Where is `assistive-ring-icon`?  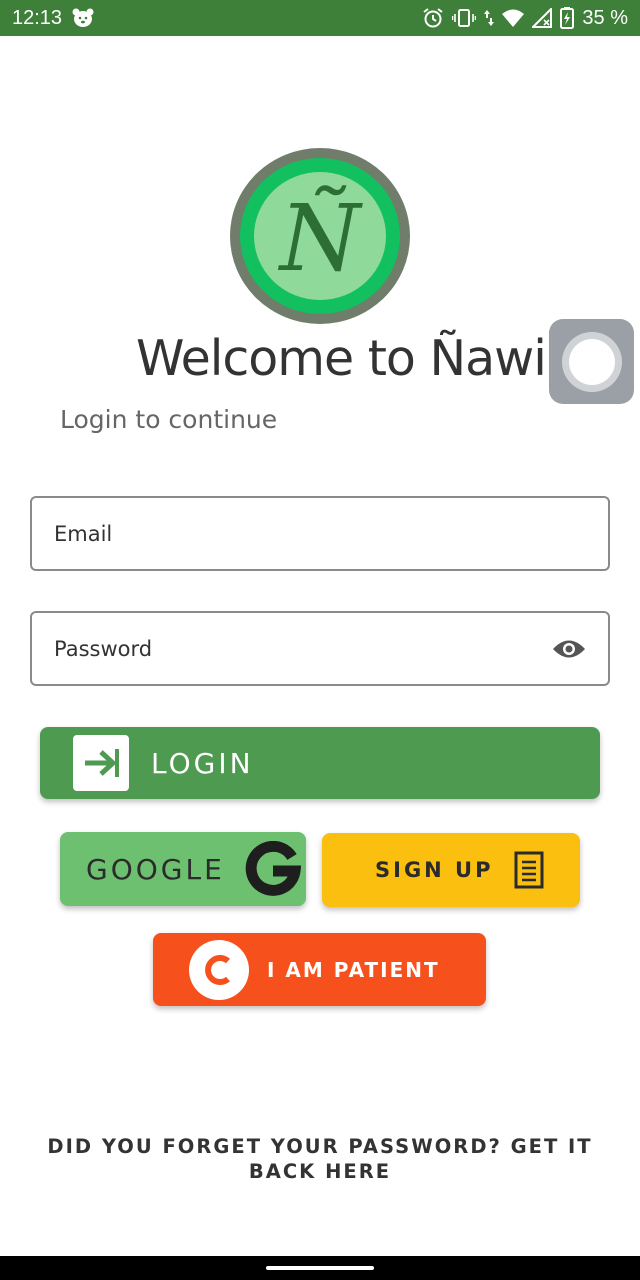
assistive-ring-icon is located at coordinates (591, 361).